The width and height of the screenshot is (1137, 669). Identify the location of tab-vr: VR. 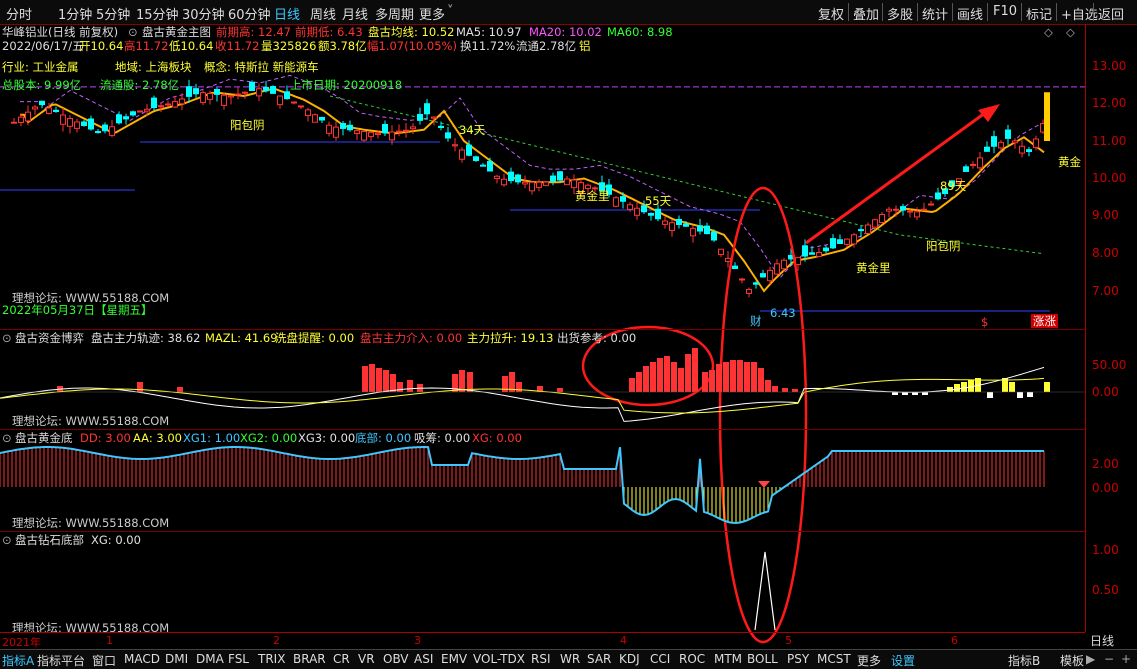
(366, 659).